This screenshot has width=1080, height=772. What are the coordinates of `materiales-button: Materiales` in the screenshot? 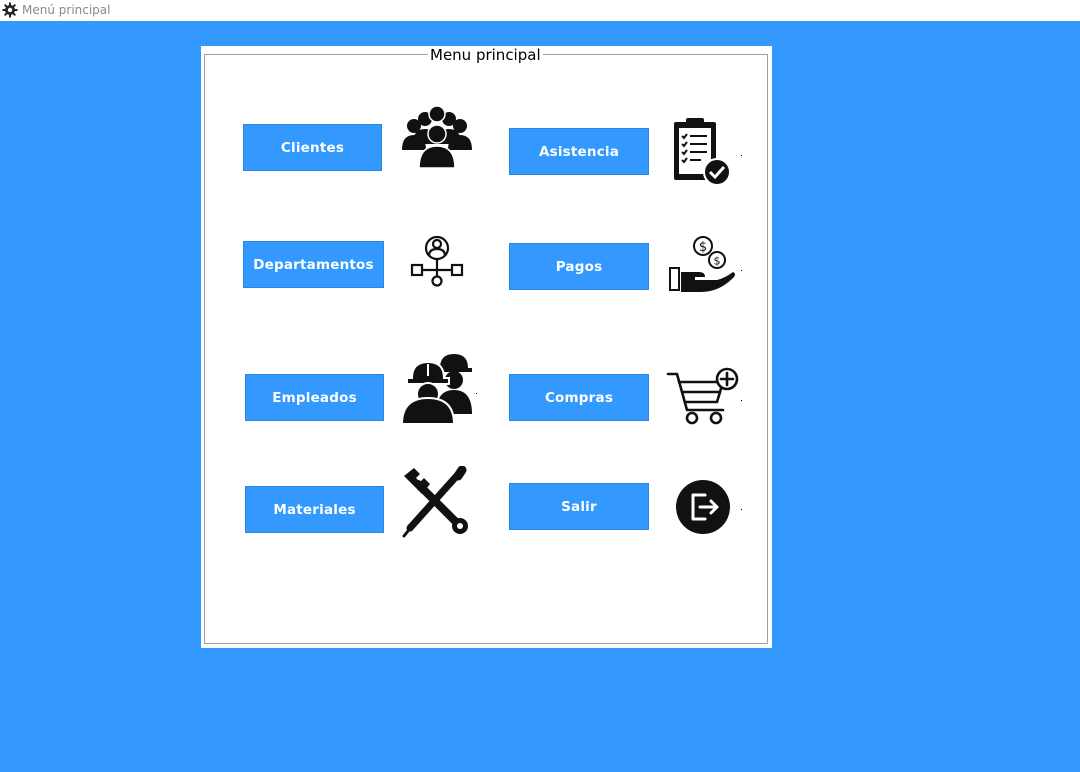 It's located at (314, 509).